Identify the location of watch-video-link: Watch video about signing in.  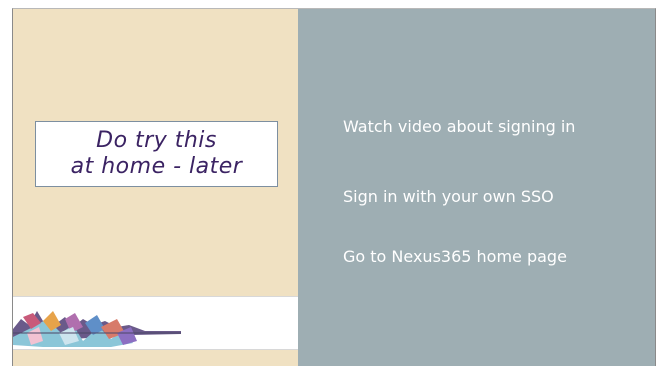
(459, 126).